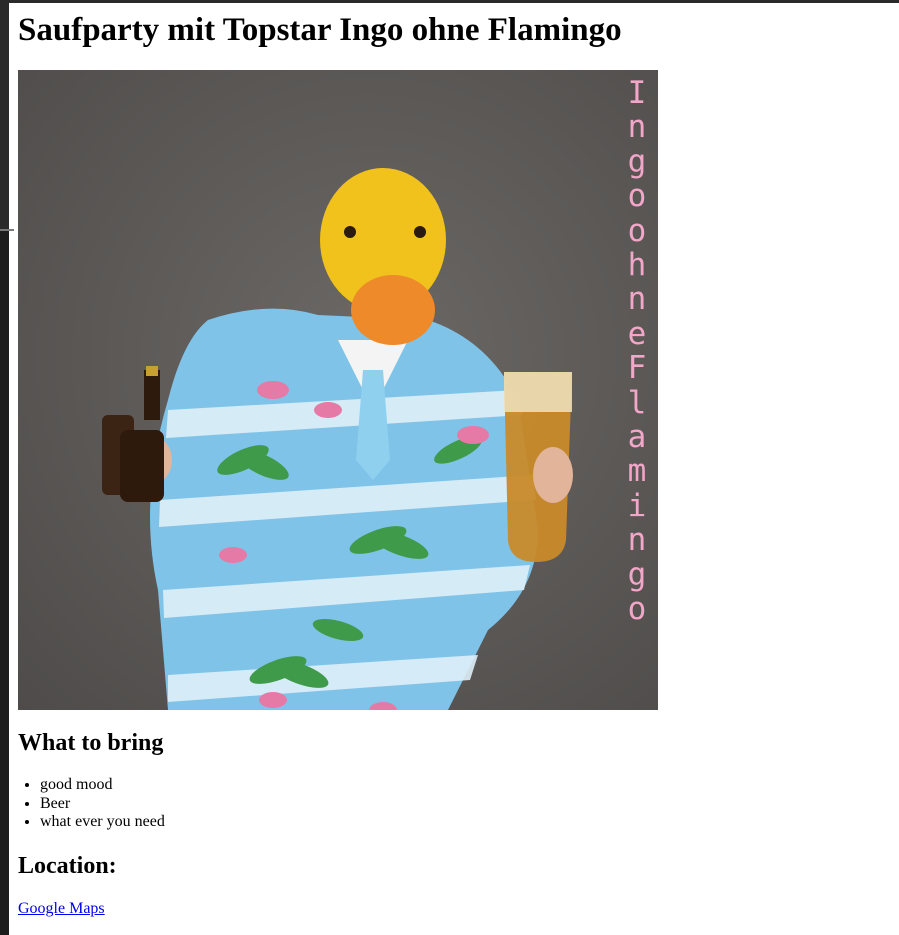 The height and width of the screenshot is (935, 899). I want to click on list-item: Beer, so click(102, 804).